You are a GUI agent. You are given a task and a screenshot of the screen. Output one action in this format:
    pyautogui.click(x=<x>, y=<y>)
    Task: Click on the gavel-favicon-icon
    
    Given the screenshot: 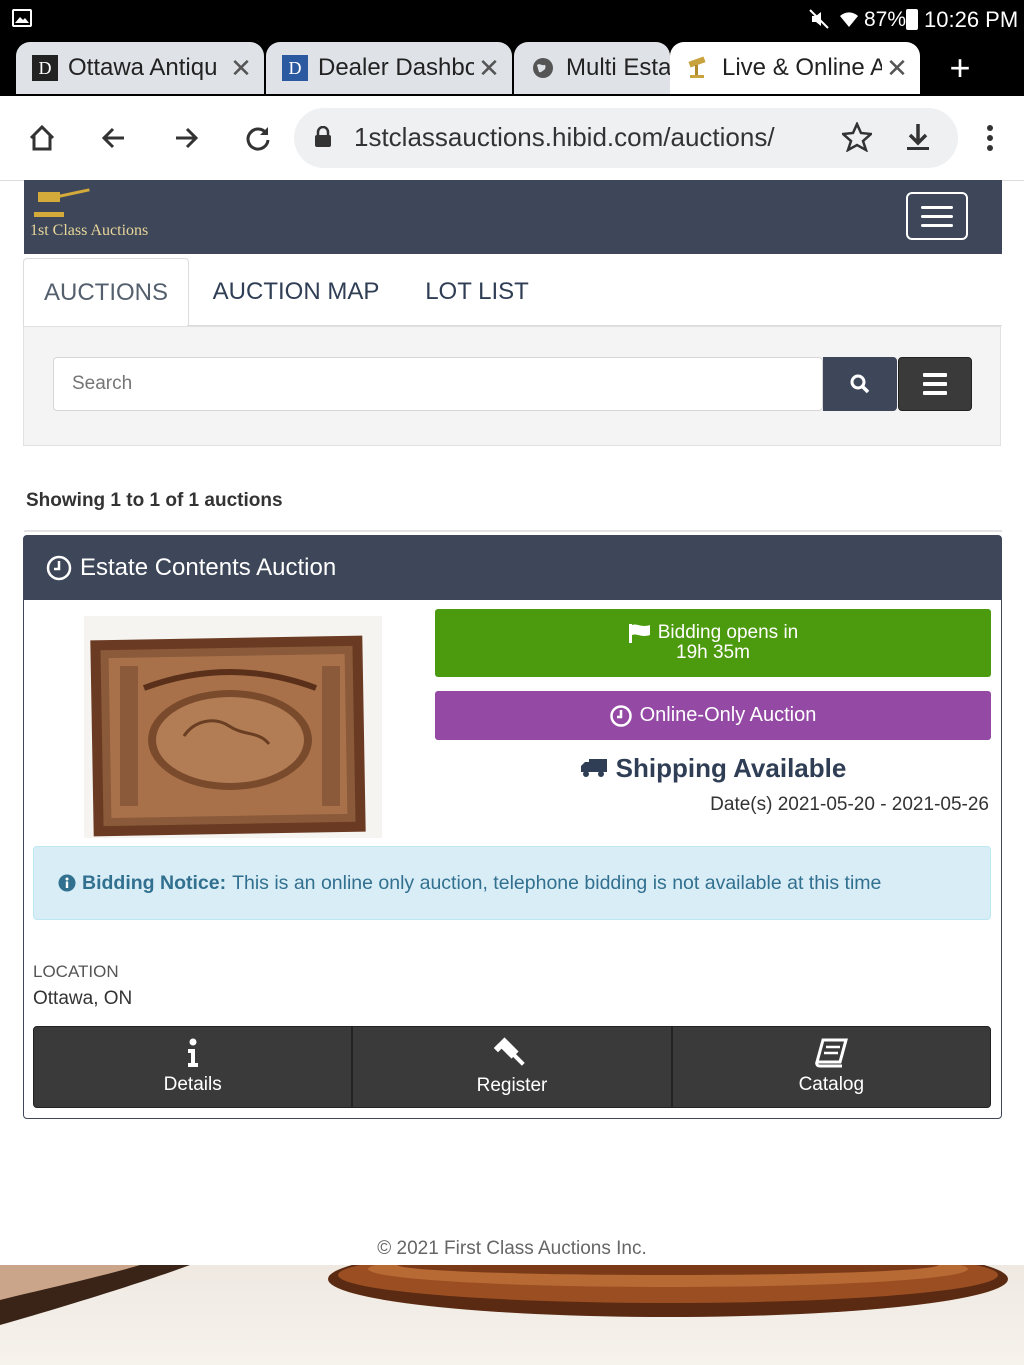 What is the action you would take?
    pyautogui.click(x=699, y=68)
    